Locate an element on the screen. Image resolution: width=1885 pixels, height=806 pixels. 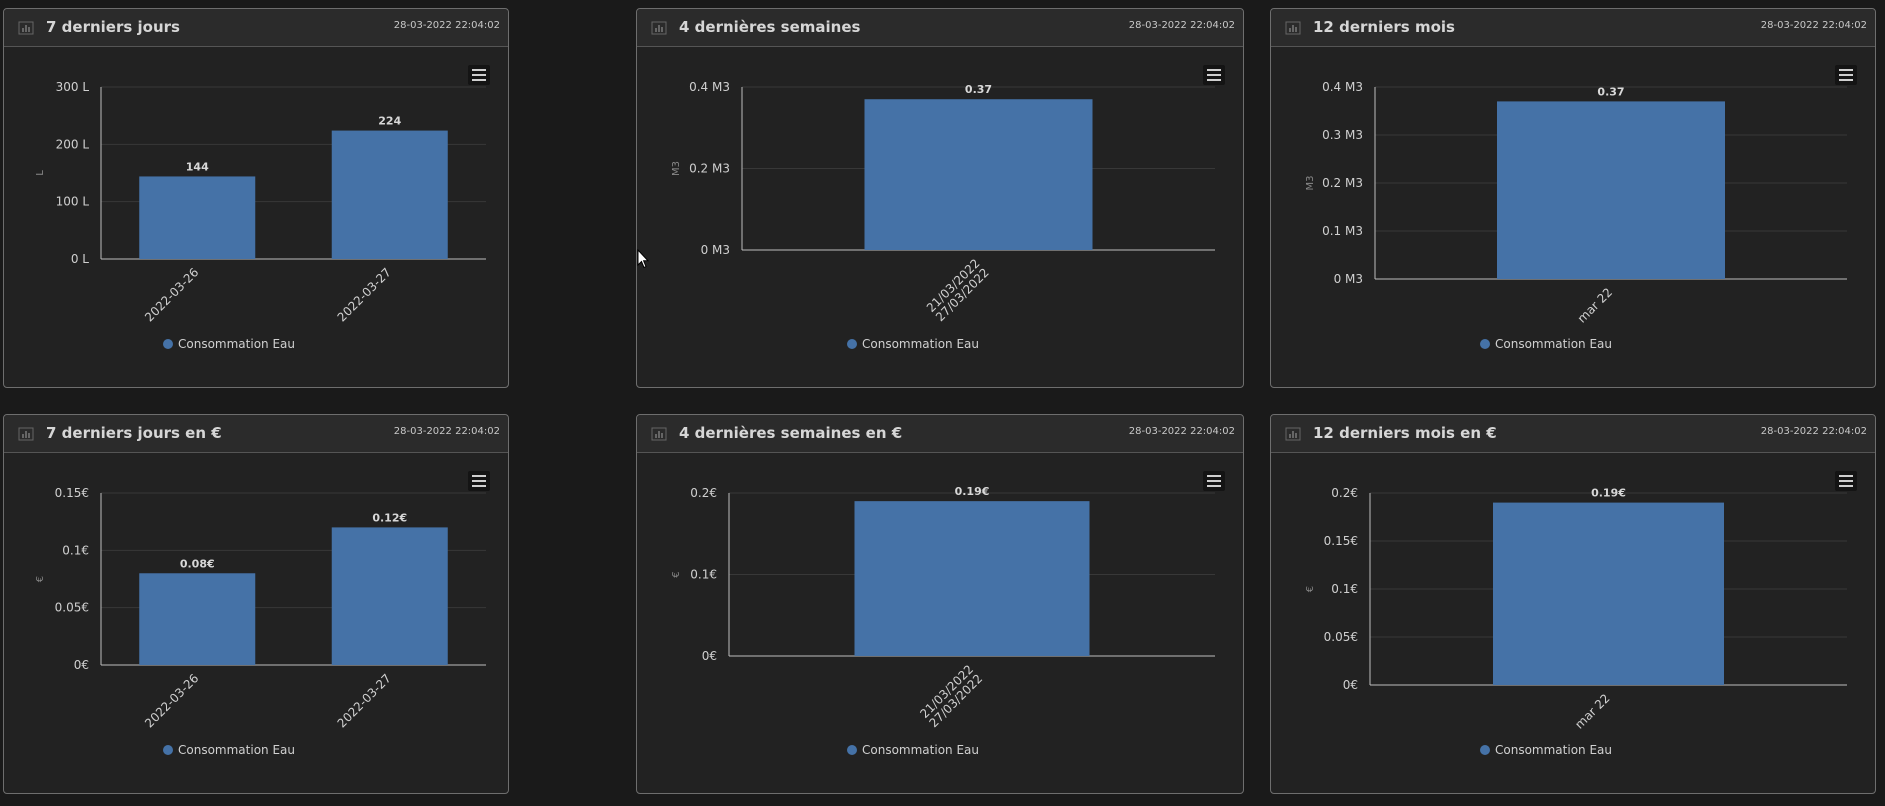
y-tick-label: 0 L is located at coordinates (80, 259).